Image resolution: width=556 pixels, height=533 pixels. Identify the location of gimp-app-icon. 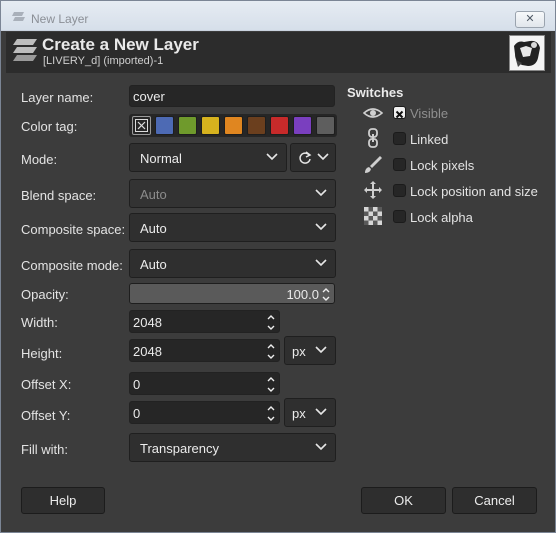
(18, 16).